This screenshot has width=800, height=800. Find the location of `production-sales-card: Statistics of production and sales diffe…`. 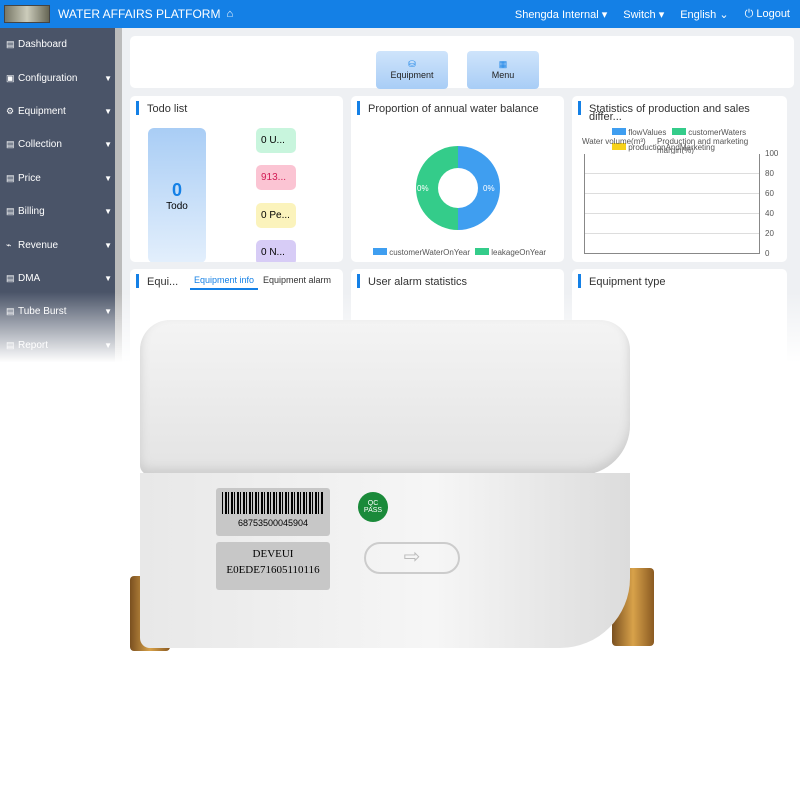

production-sales-card: Statistics of production and sales diffe… is located at coordinates (679, 179).